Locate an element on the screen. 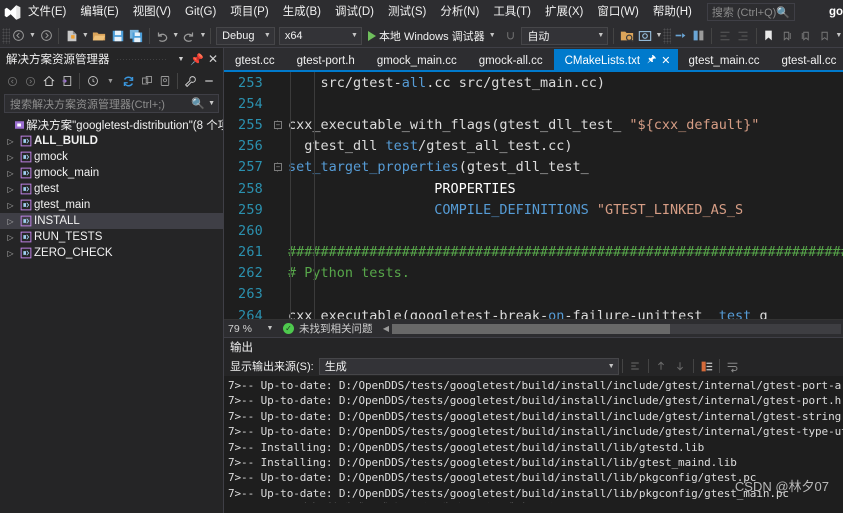 This screenshot has width=843, height=513. find-message-icon is located at coordinates (635, 366).